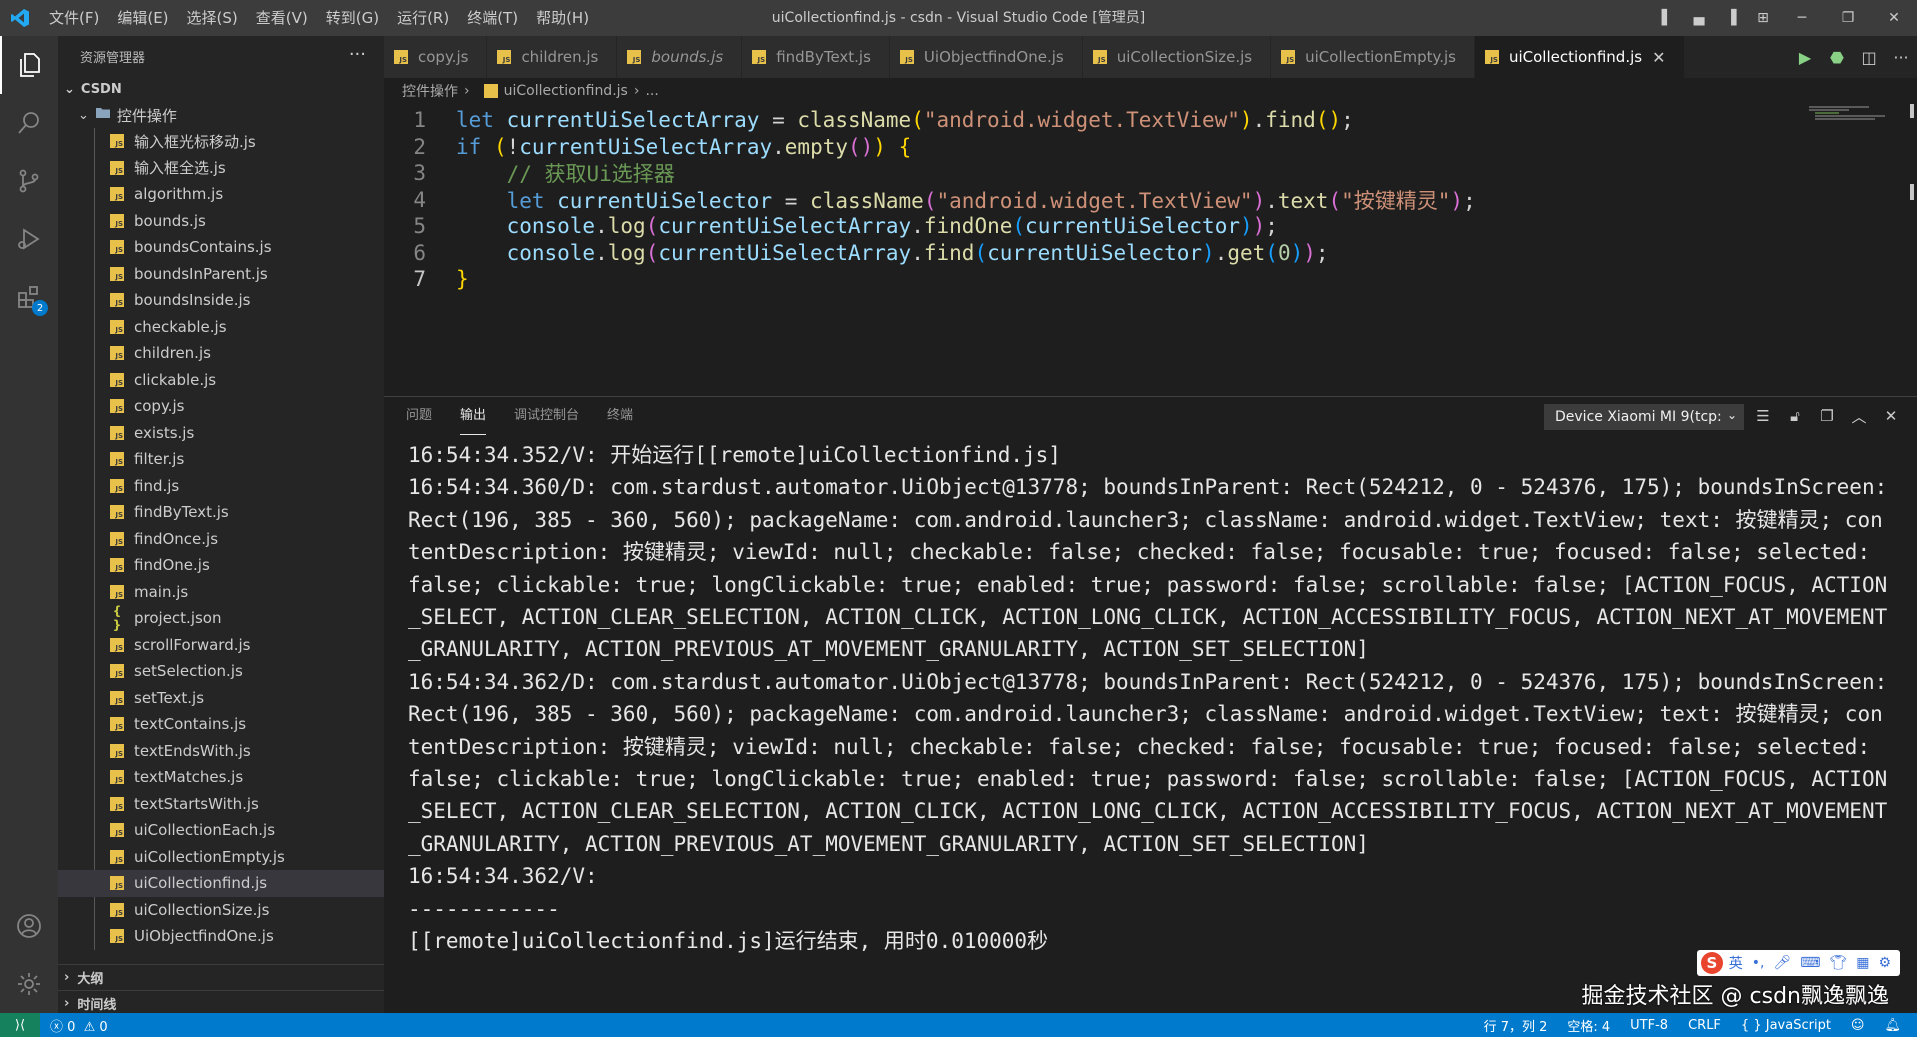 This screenshot has width=1917, height=1037. What do you see at coordinates (1782, 963) in the screenshot?
I see `microphone-icon: 🎤︎` at bounding box center [1782, 963].